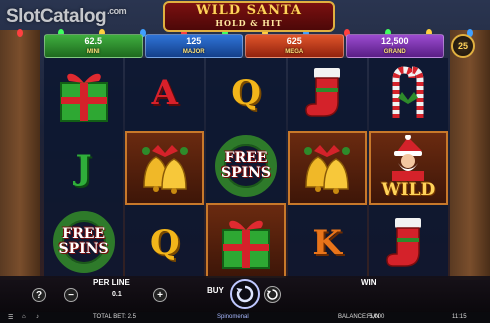 Image resolution: width=490 pixels, height=323 pixels. I want to click on home-icon: ⌂, so click(24, 317).